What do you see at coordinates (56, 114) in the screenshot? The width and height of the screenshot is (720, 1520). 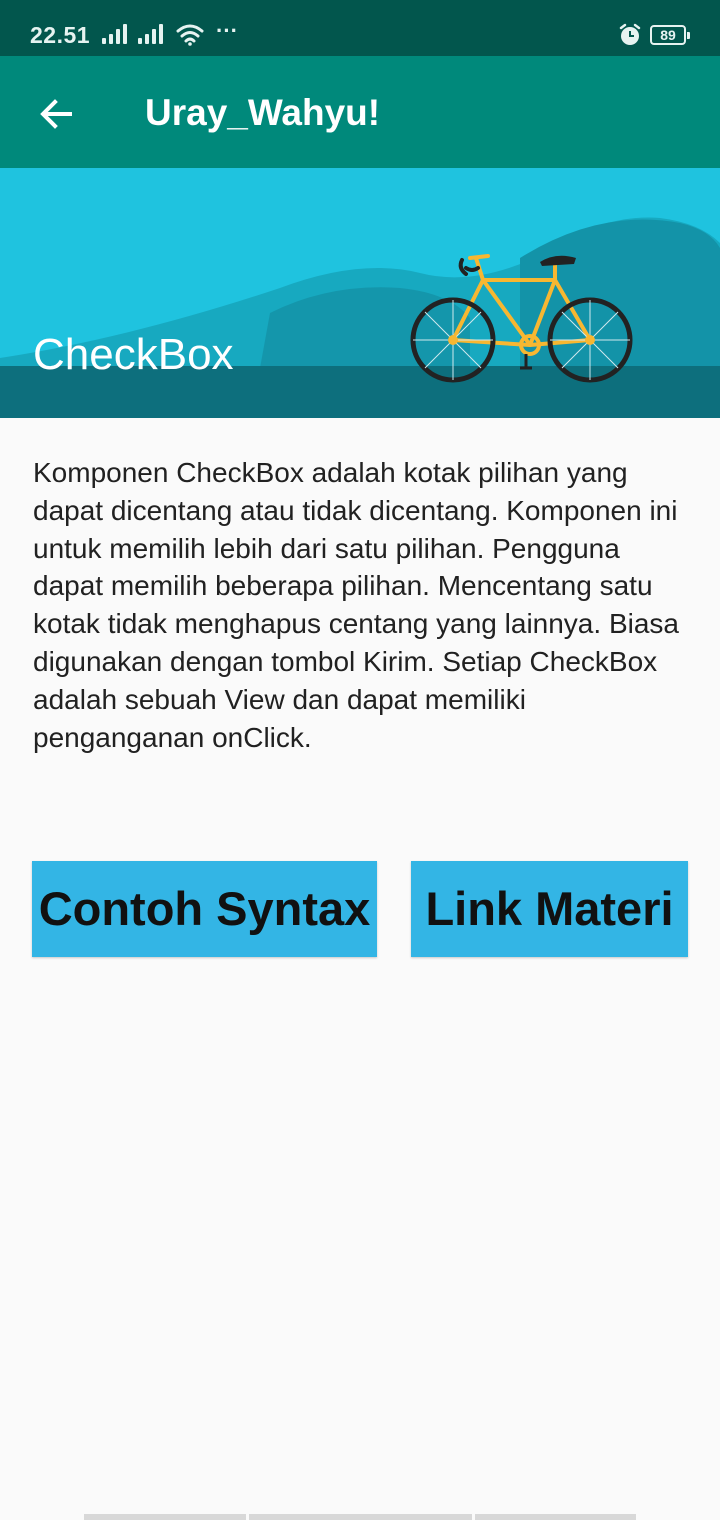 I see `arrow-back-icon` at bounding box center [56, 114].